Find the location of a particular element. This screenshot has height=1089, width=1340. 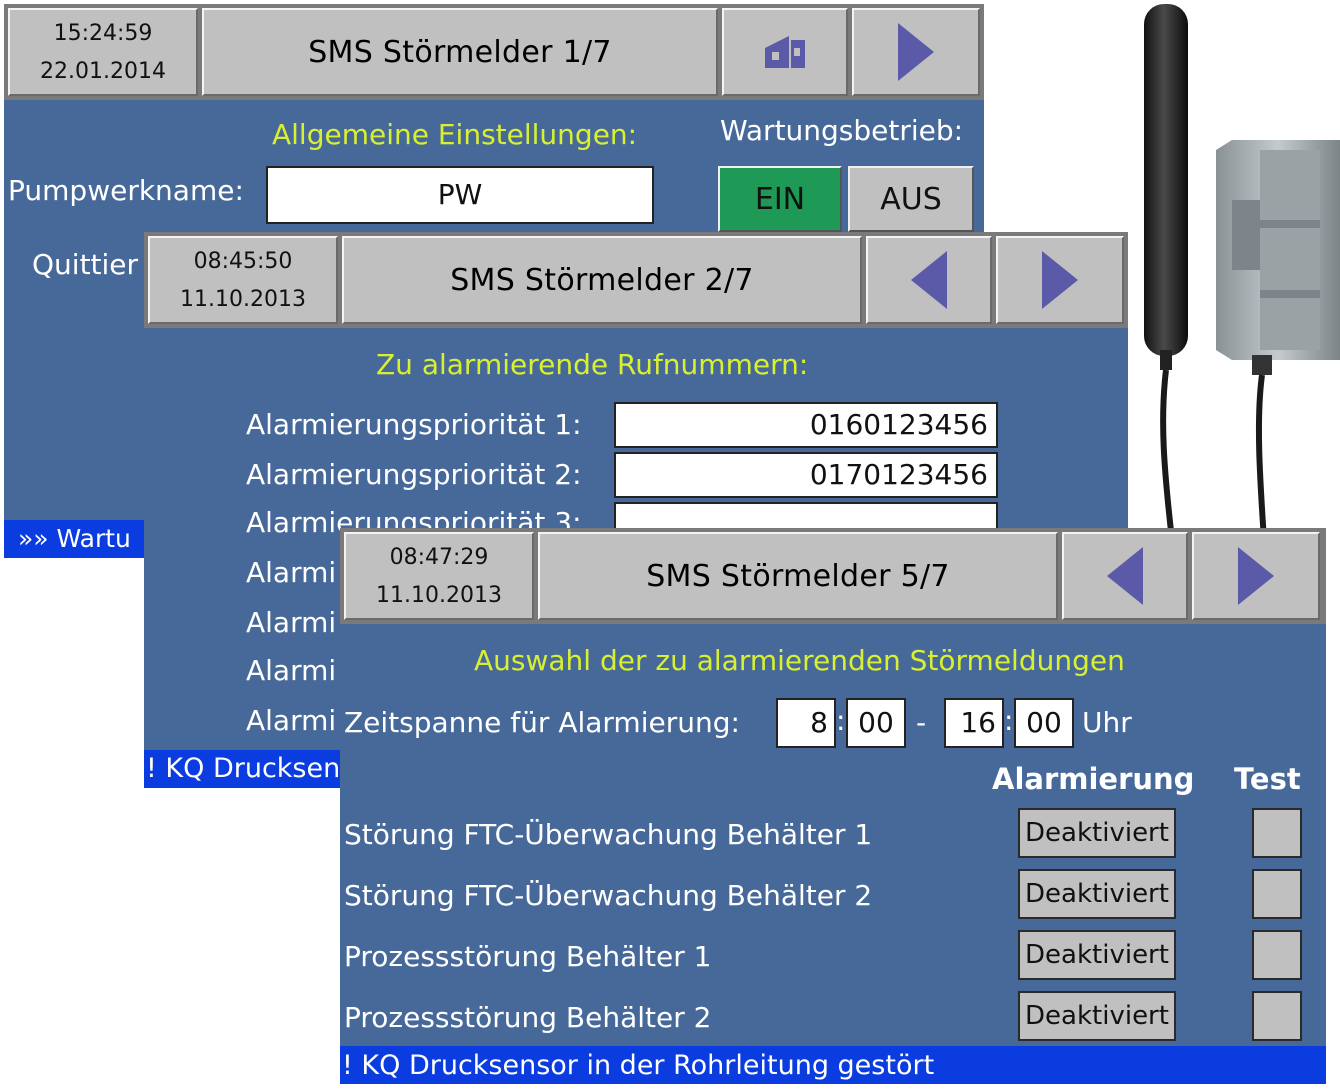

phone-number-field: 0170123456 is located at coordinates (806, 475).